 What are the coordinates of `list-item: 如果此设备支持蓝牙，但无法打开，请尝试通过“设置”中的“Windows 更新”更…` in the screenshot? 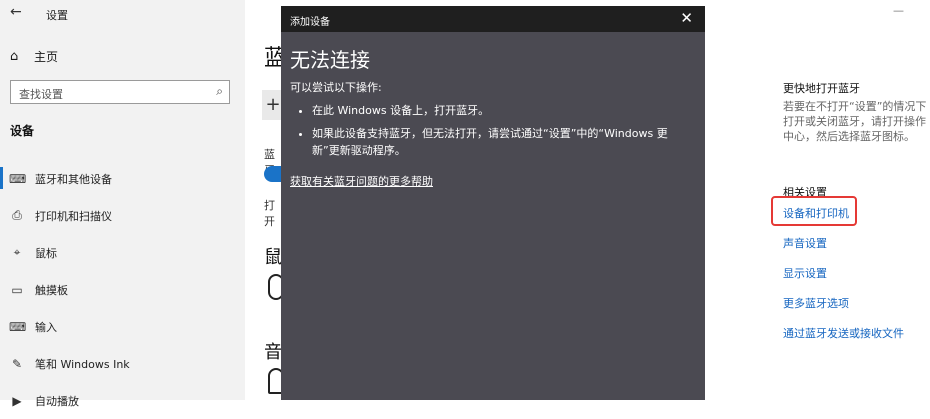 It's located at (502, 142).